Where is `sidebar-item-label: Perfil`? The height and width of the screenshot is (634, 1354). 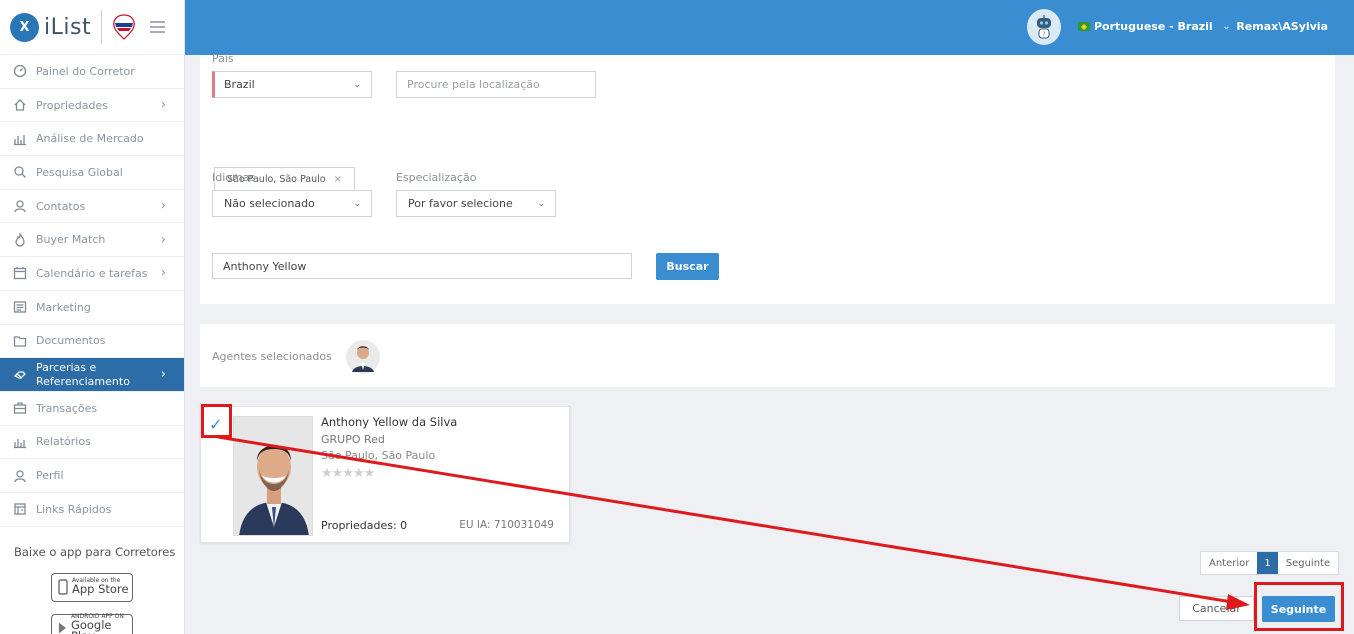
sidebar-item-label: Perfil is located at coordinates (50, 476).